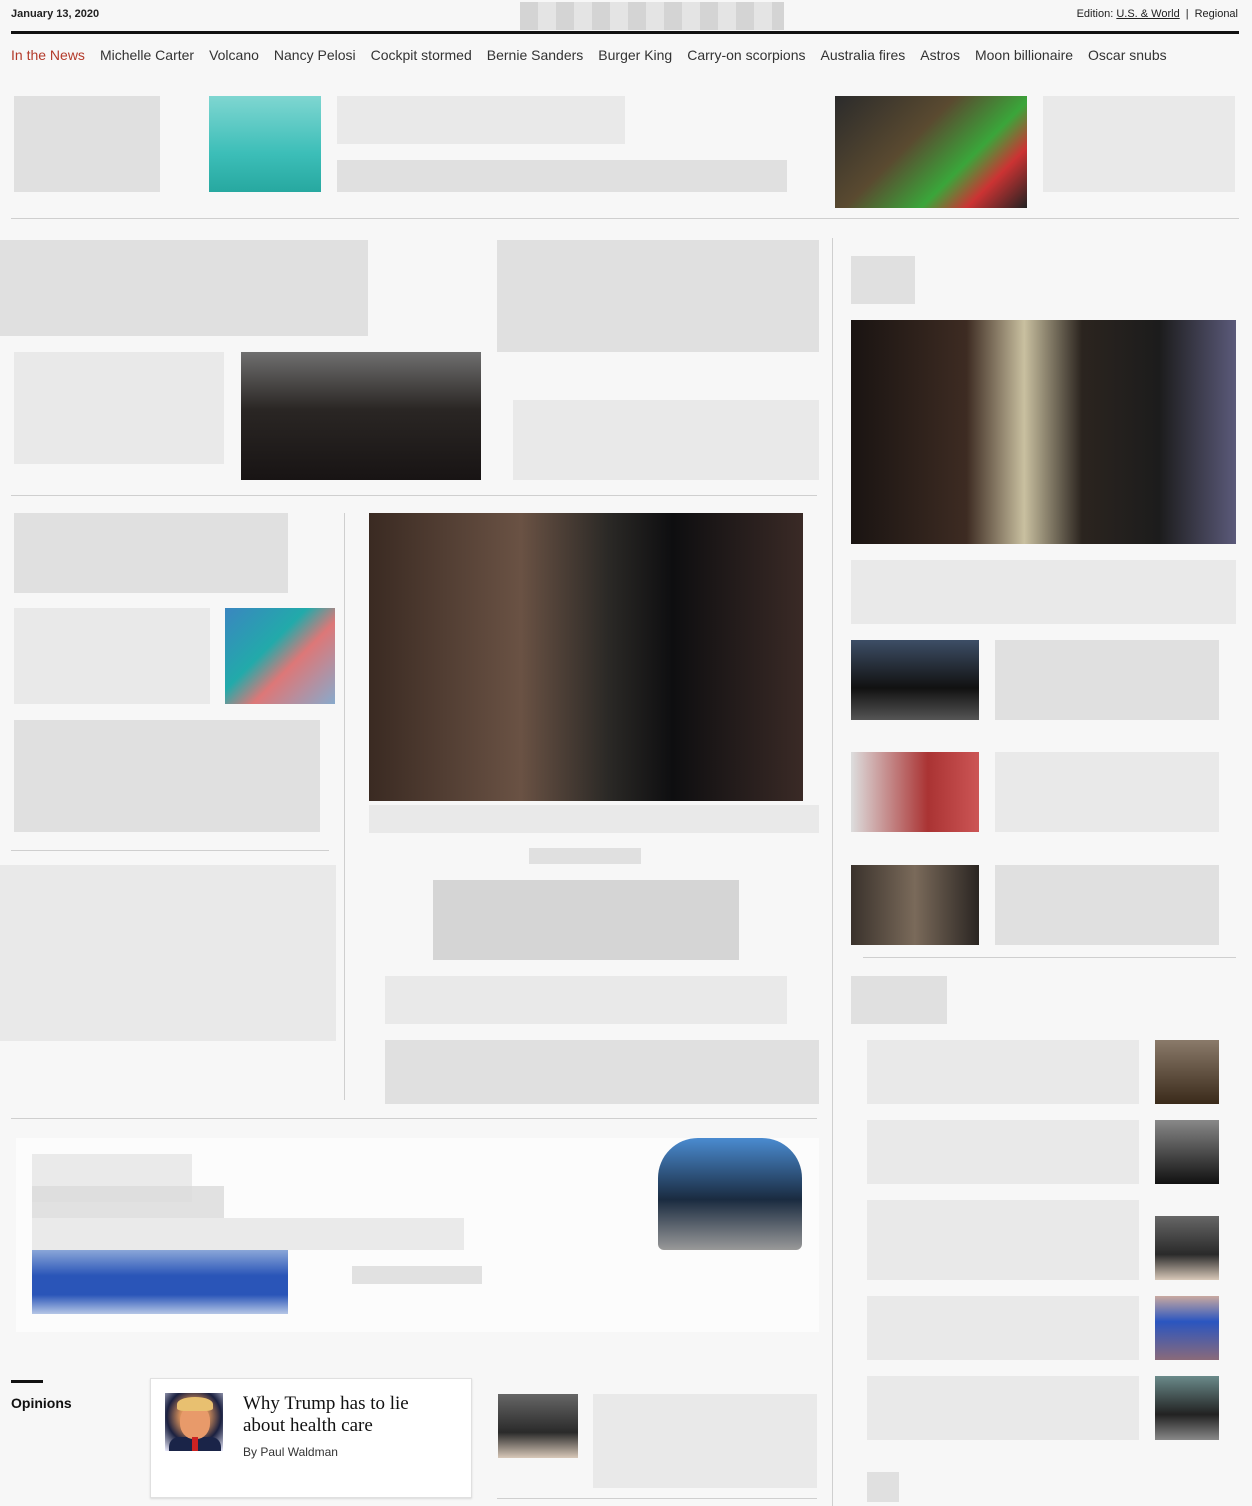 This screenshot has height=1506, width=1252. Describe the element at coordinates (194, 1422) in the screenshot. I see `author-photo` at that location.